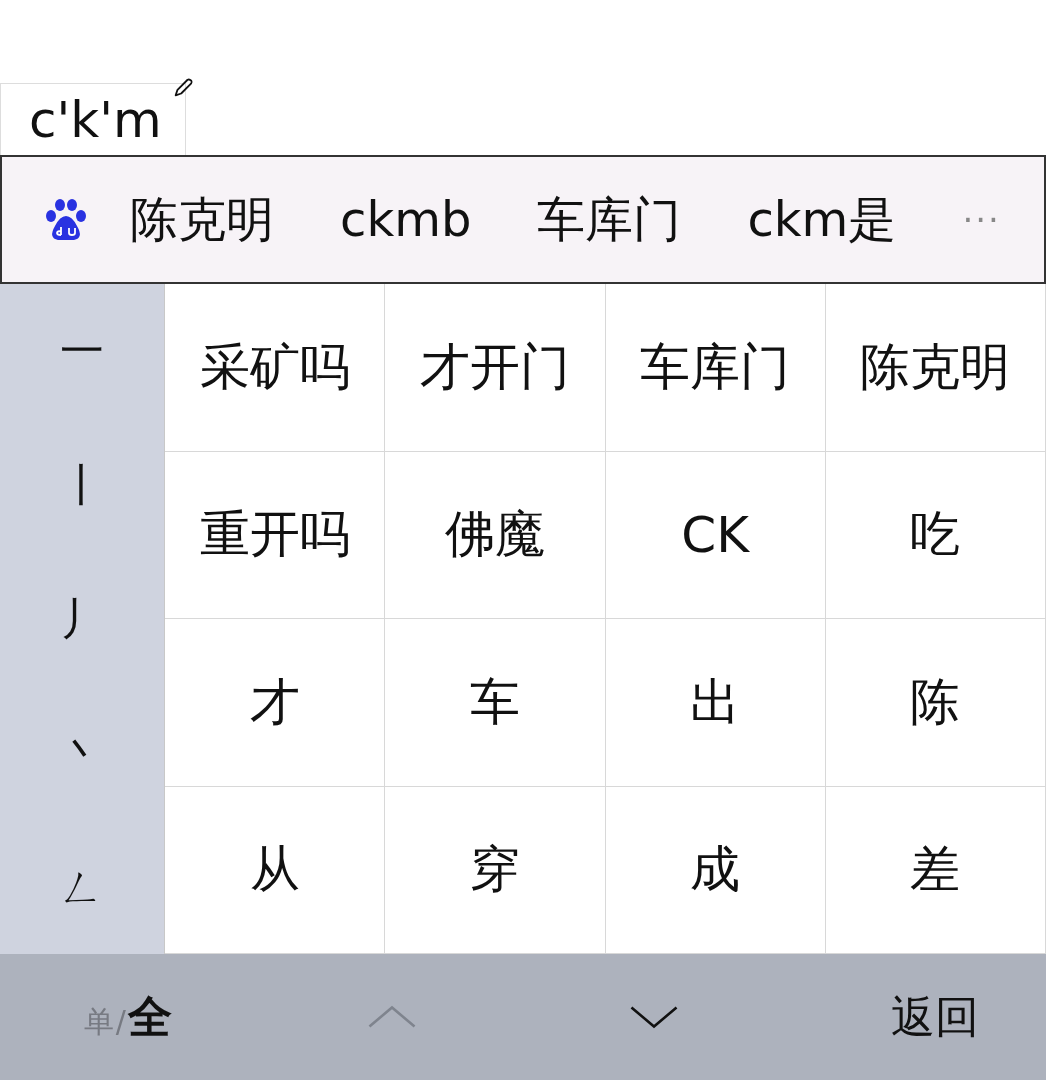  Describe the element at coordinates (822, 219) in the screenshot. I see `candidate-word: ckm是` at that location.